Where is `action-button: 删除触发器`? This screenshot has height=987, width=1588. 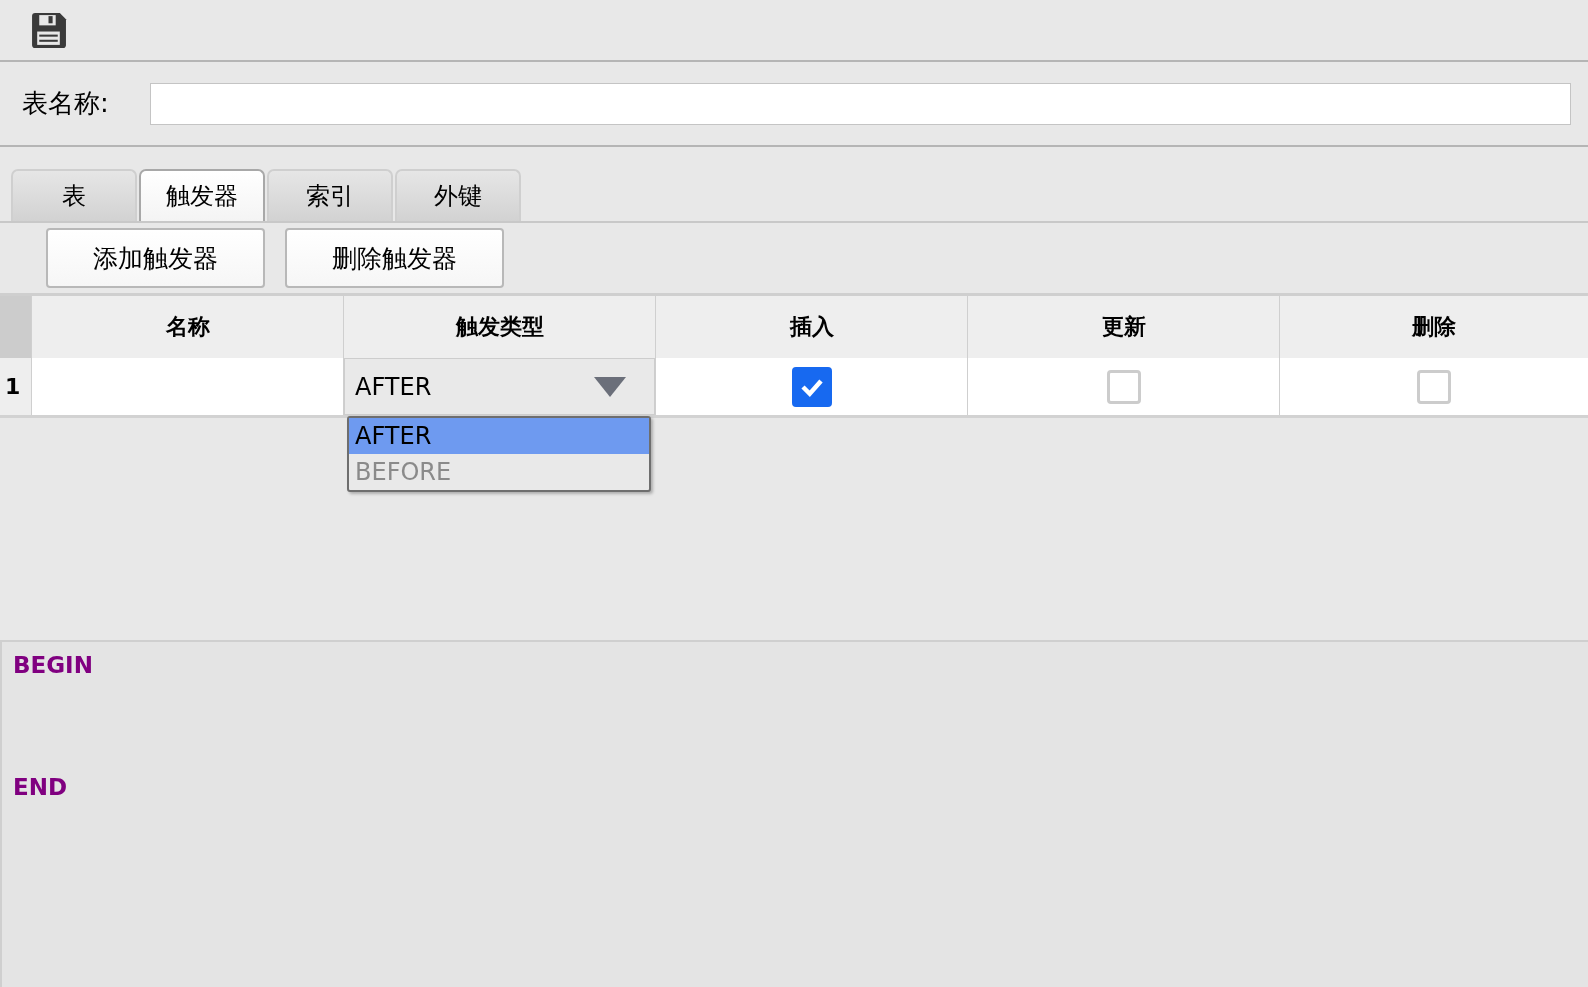
action-button: 删除触发器 is located at coordinates (394, 258).